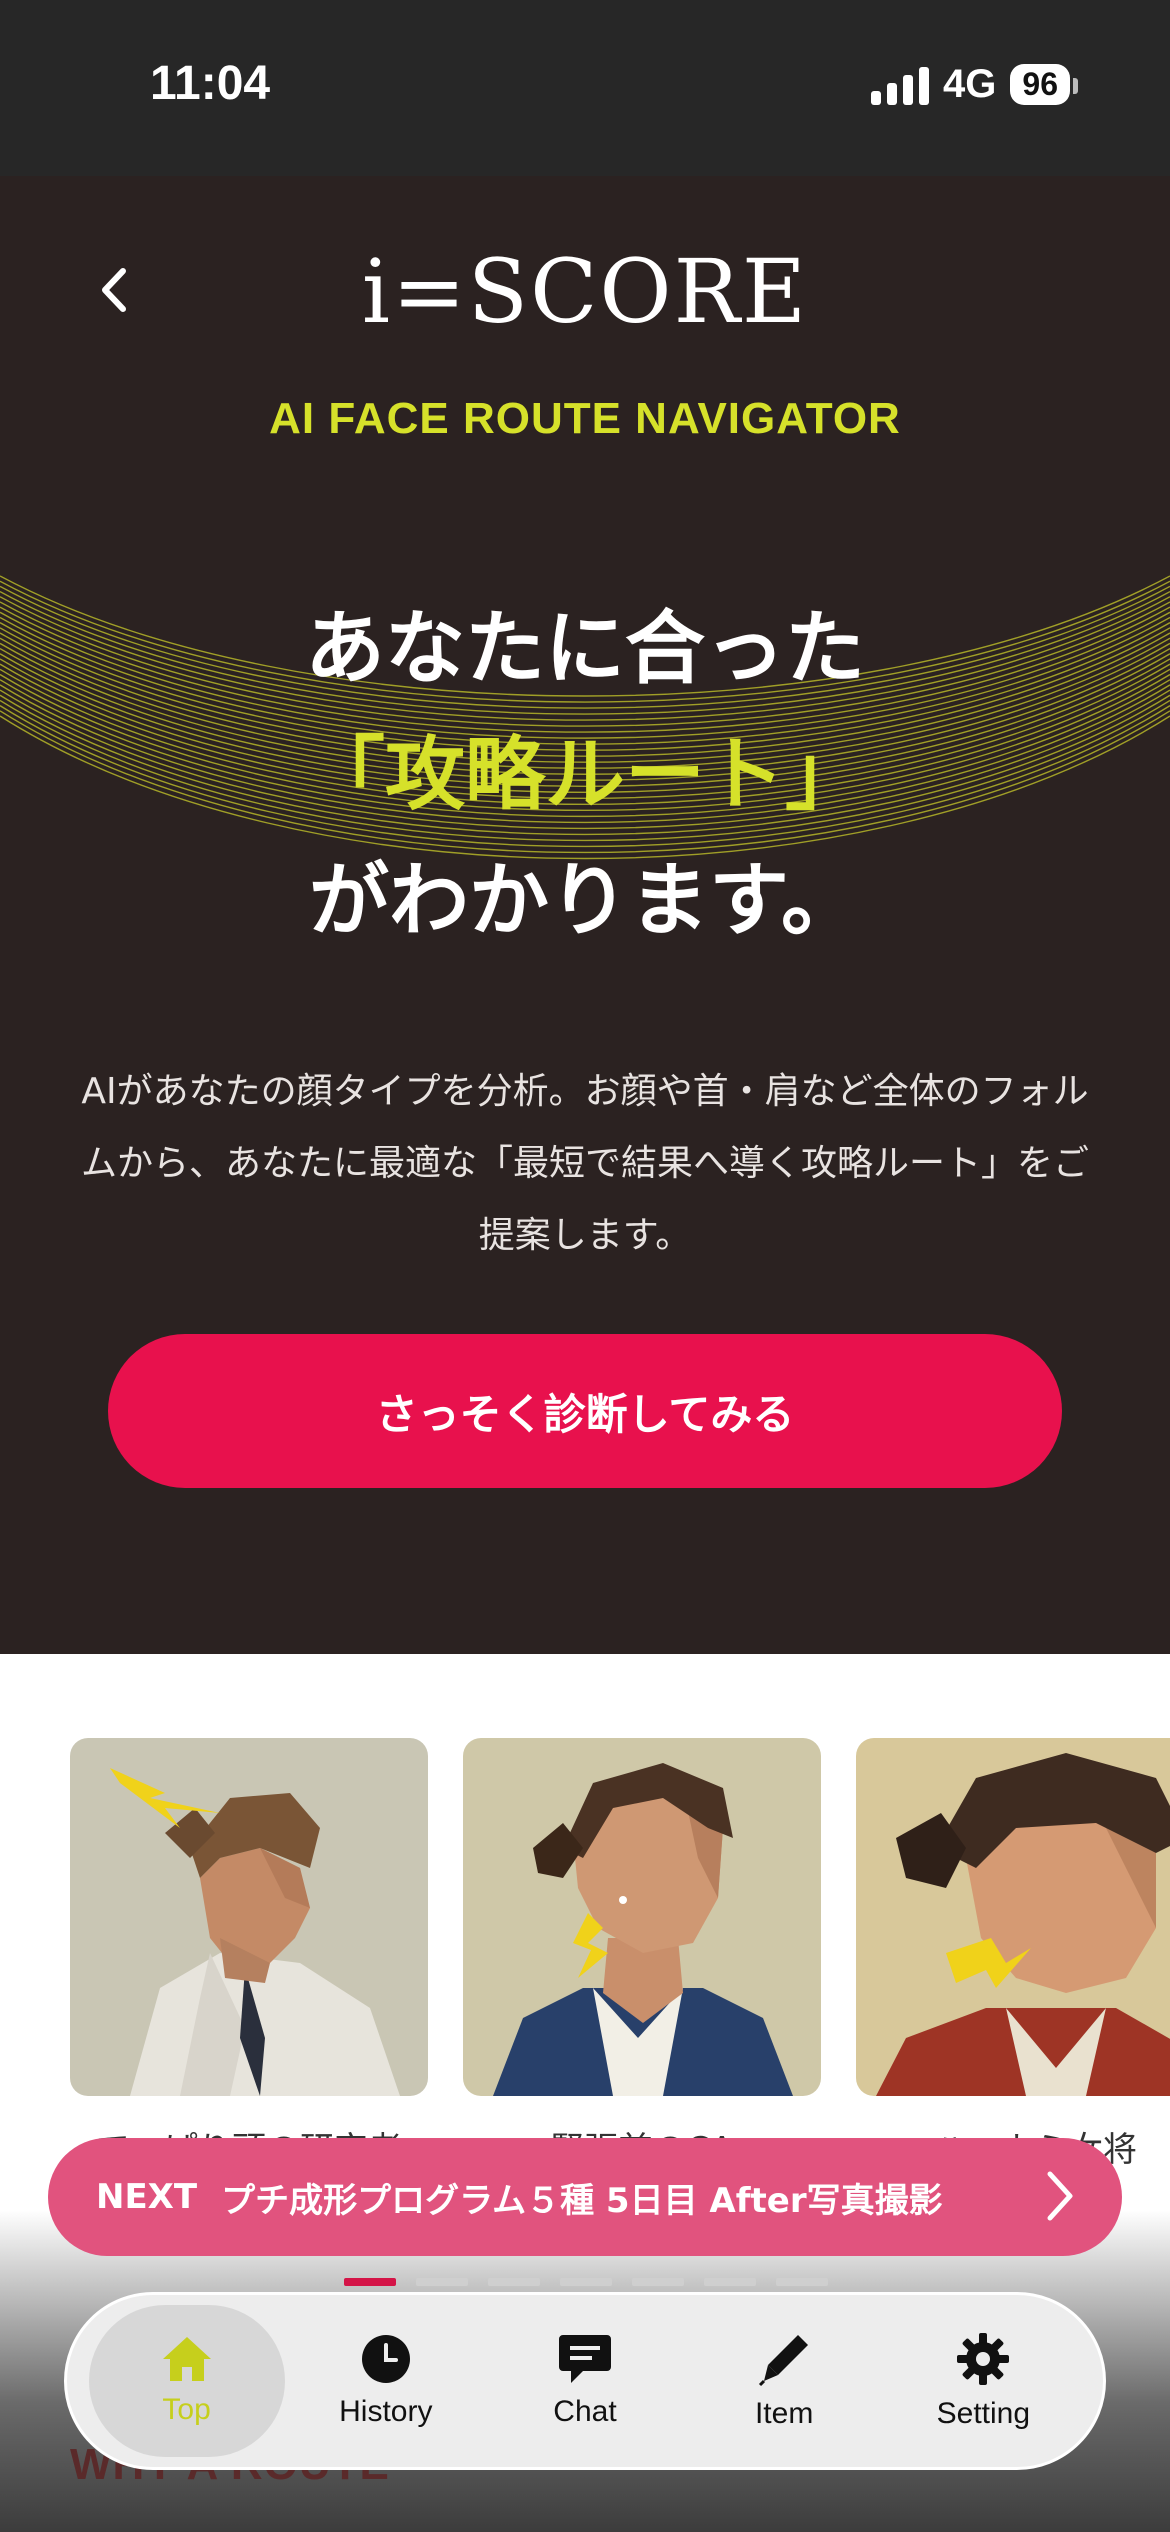 This screenshot has width=1170, height=2532. I want to click on network-type: 4G, so click(970, 84).